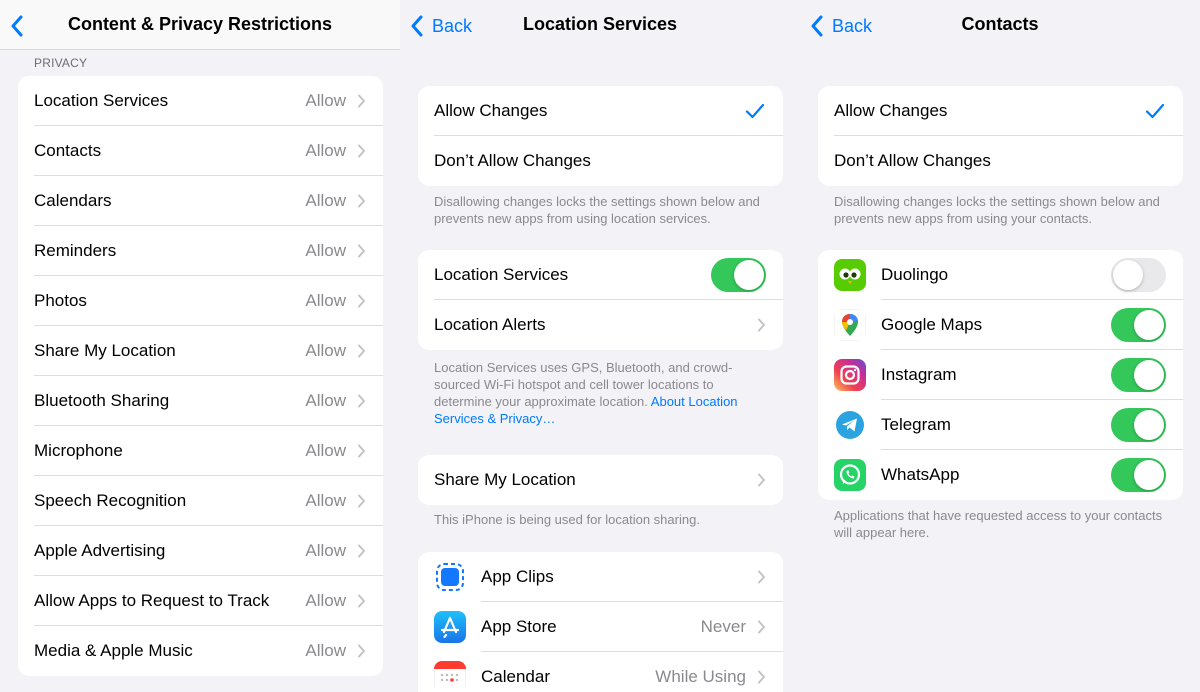 Image resolution: width=1200 pixels, height=692 pixels. Describe the element at coordinates (200, 151) in the screenshot. I see `privacy-row-contacts: Contacts Allow` at that location.